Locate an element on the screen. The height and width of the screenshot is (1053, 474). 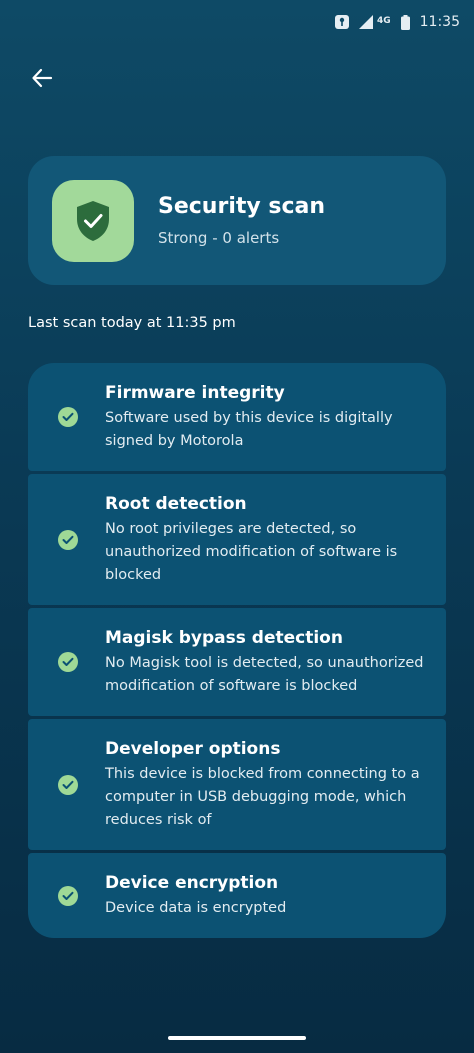
arrow-left-icon is located at coordinates (42, 78).